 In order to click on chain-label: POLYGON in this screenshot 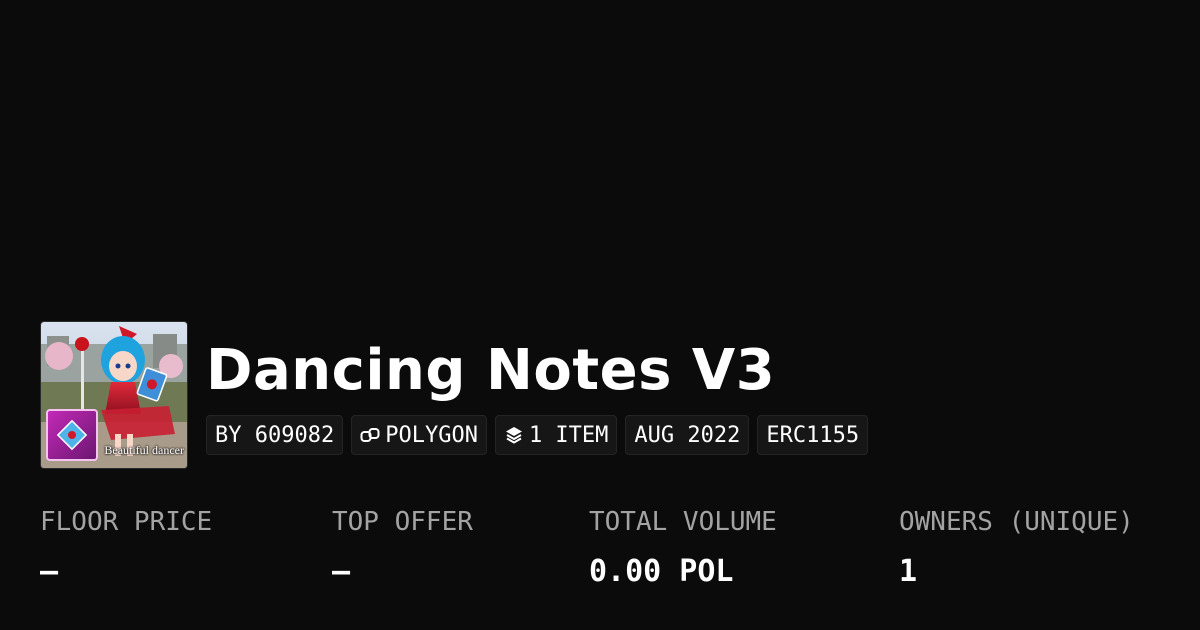, I will do `click(431, 435)`.